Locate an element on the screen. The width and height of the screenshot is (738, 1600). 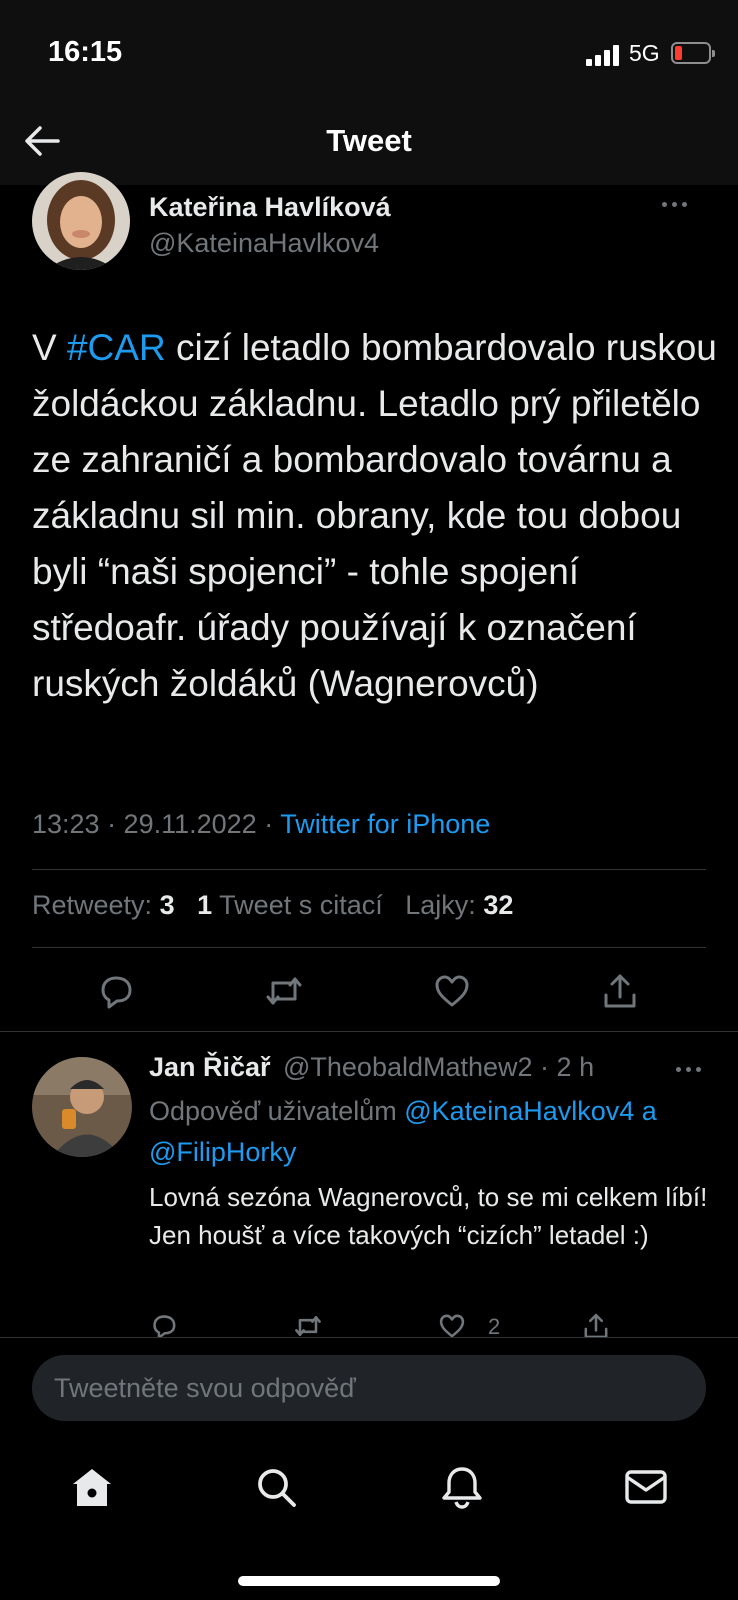
battery-icon is located at coordinates (693, 53).